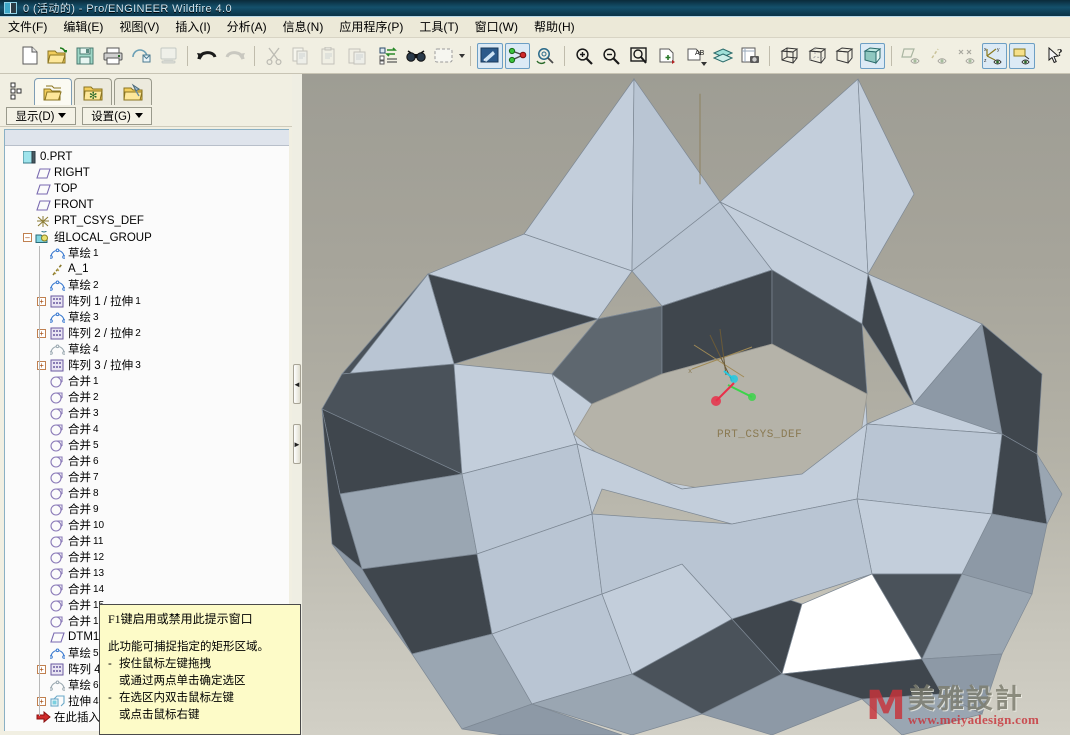  What do you see at coordinates (973, 719) in the screenshot?
I see `watermark-url: www.meiyadesign.com` at bounding box center [973, 719].